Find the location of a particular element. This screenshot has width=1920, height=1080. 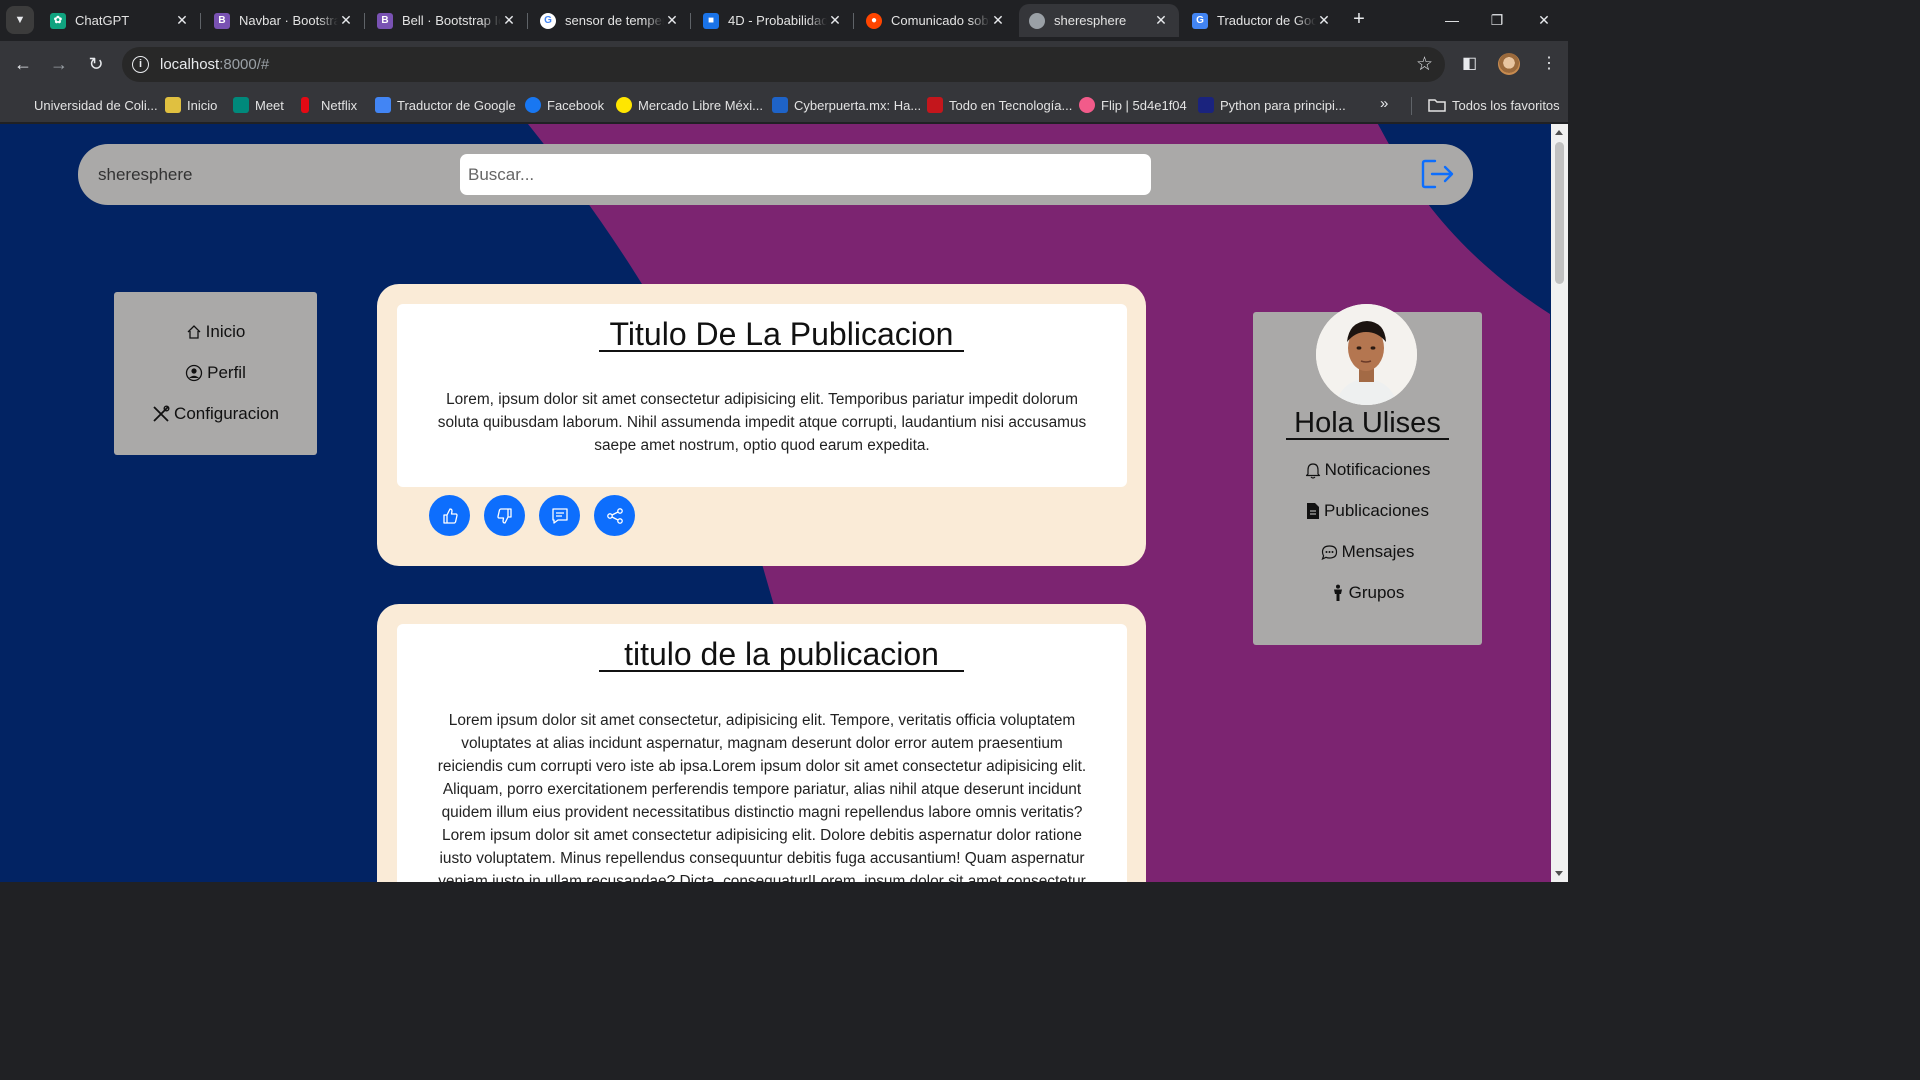

search-input is located at coordinates (805, 174).